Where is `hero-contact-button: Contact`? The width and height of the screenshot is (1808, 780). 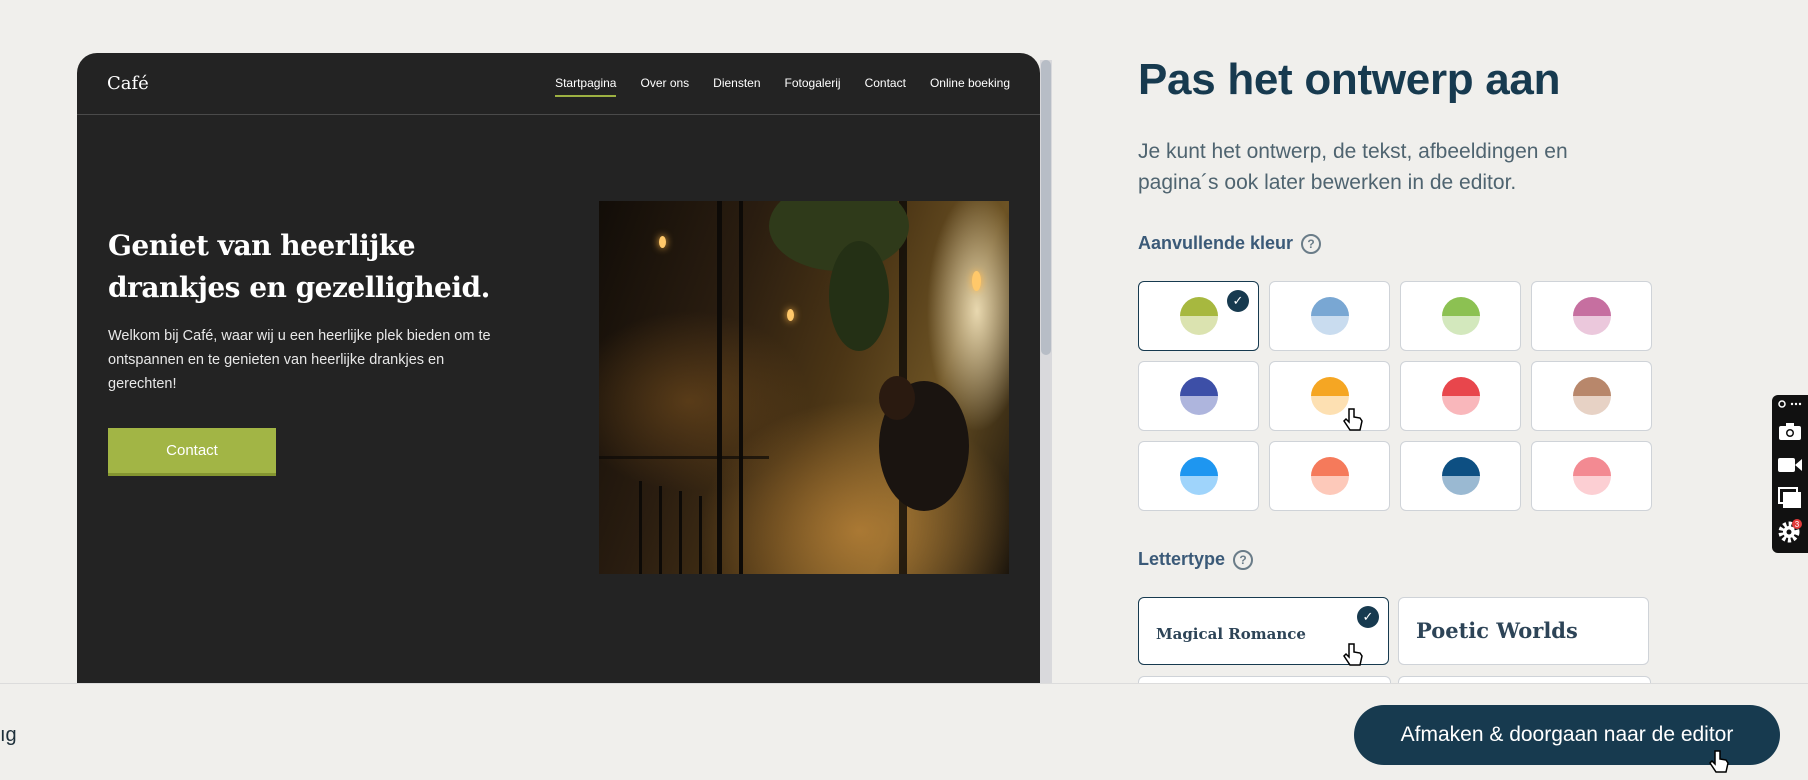 hero-contact-button: Contact is located at coordinates (192, 452).